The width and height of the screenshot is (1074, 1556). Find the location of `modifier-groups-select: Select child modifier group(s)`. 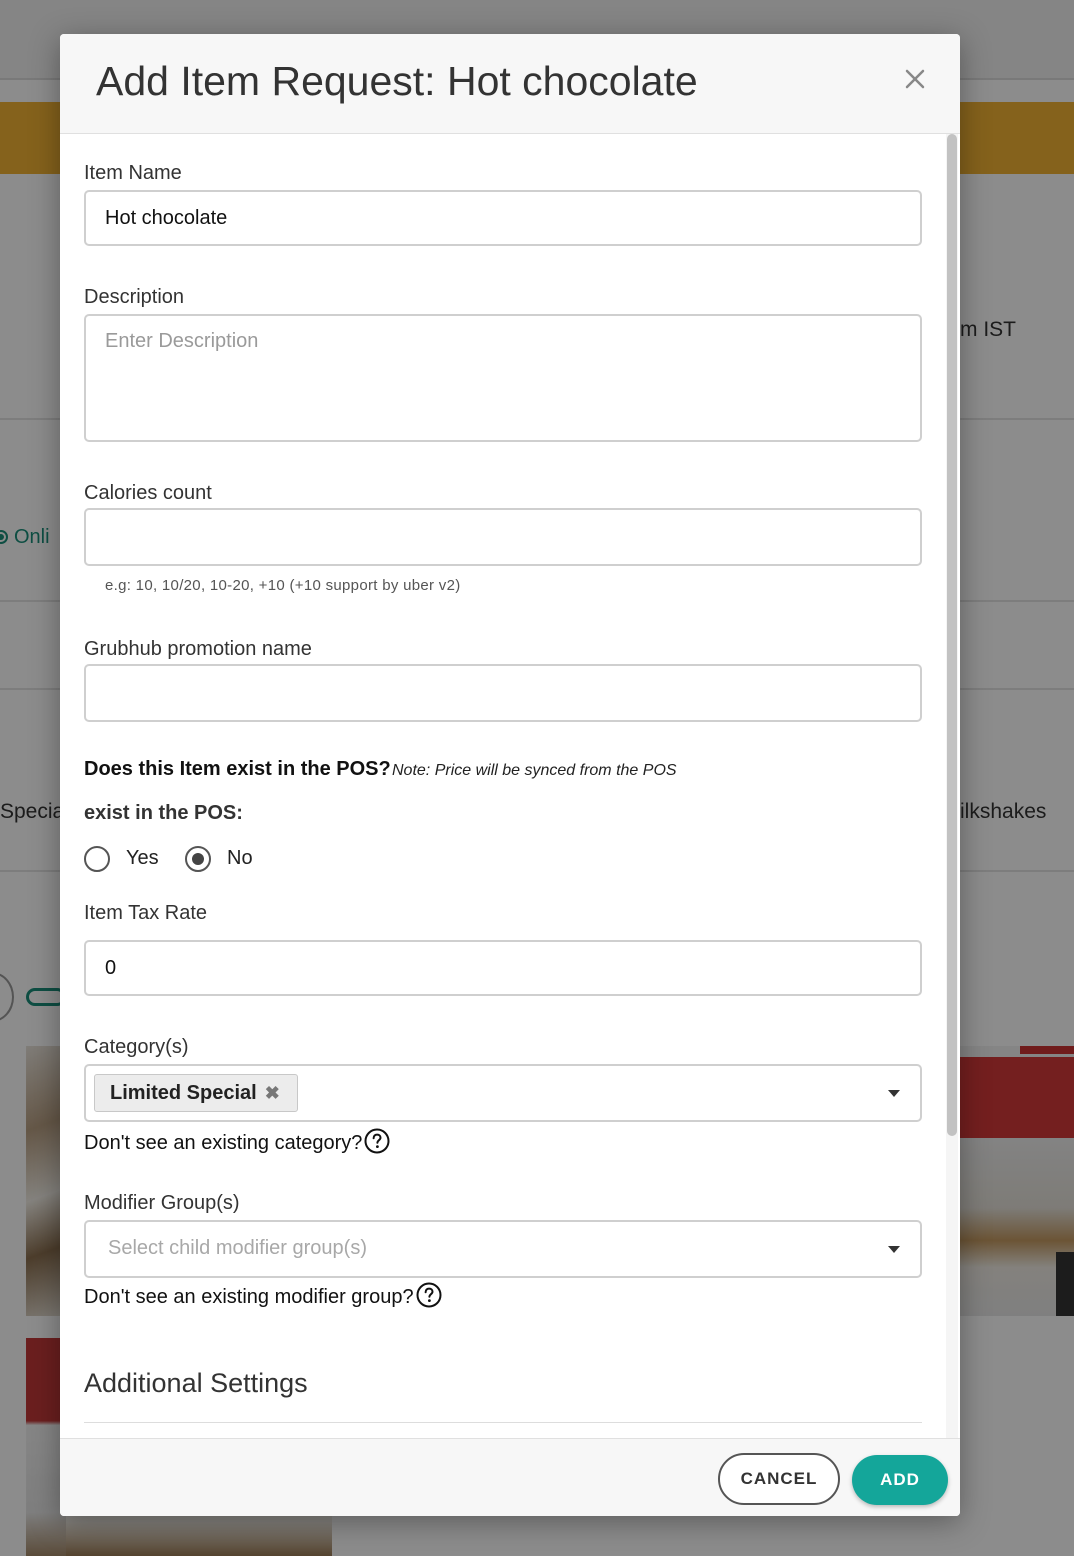

modifier-groups-select: Select child modifier group(s) is located at coordinates (503, 1249).